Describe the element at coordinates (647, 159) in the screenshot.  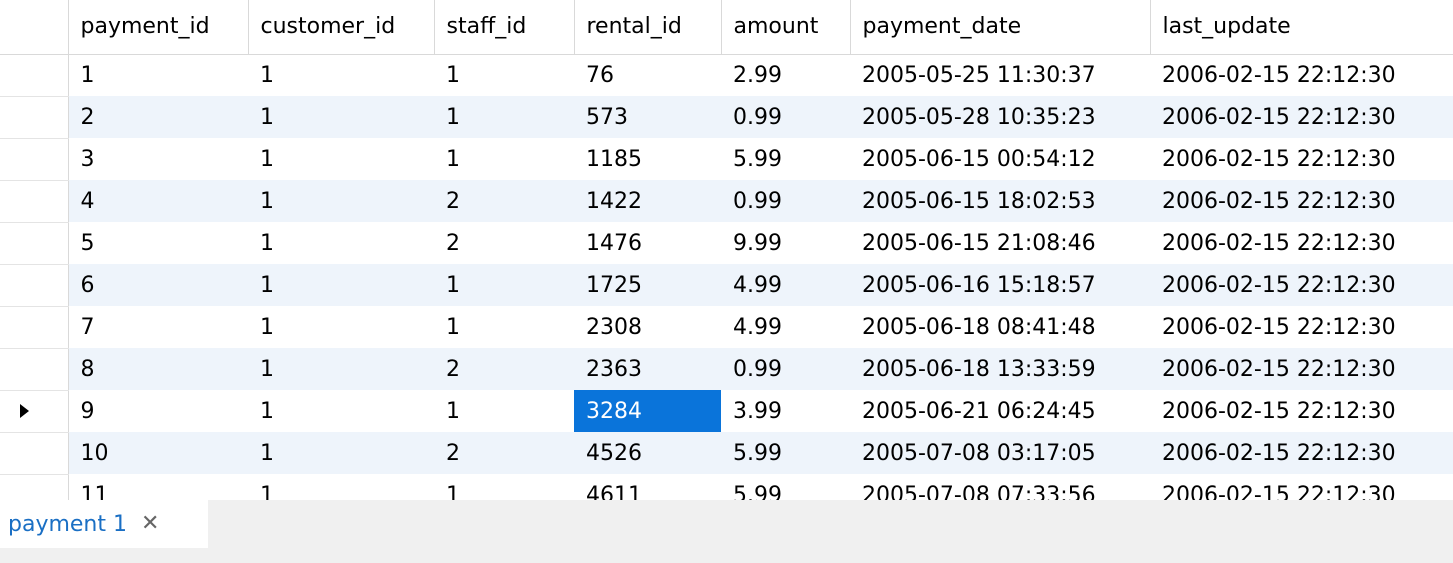
I see `cell-rental-id: 1185` at that location.